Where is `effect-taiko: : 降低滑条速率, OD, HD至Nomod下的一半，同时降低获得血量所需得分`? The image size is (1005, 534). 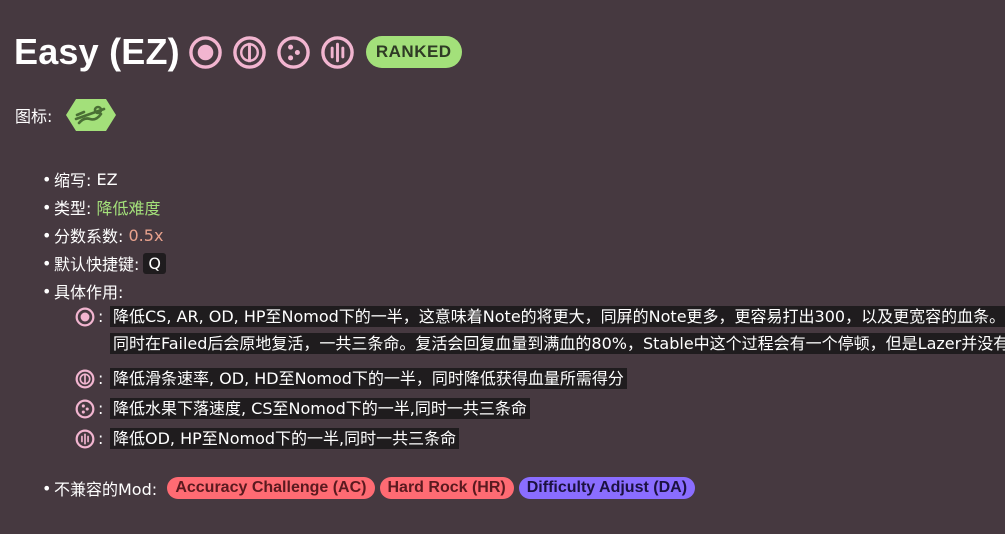 effect-taiko: : 降低滑条速率, OD, HD至Nomod下的一半，同时降低获得血量所需得分 is located at coordinates (540, 380).